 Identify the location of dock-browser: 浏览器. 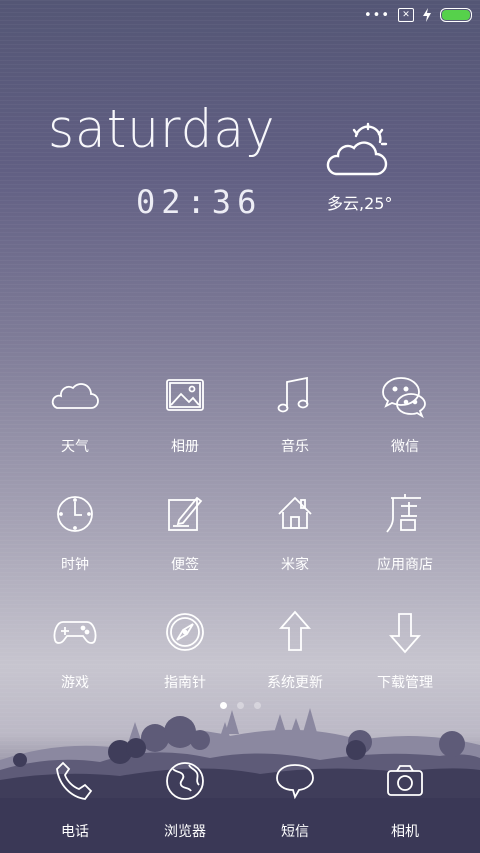
(185, 798).